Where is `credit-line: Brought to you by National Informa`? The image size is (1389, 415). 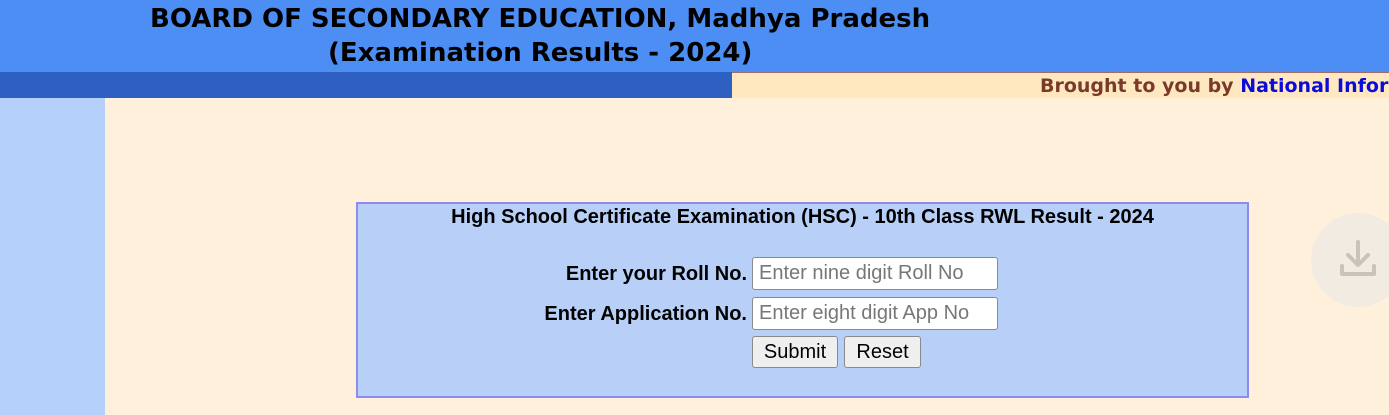
credit-line: Brought to you by National Informa is located at coordinates (1214, 86).